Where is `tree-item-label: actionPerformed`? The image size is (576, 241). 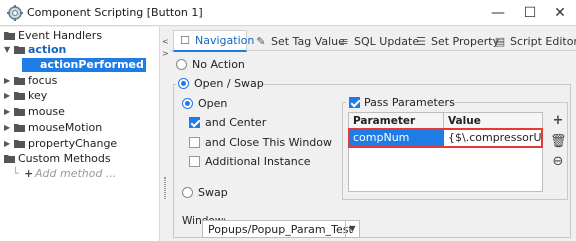 tree-item-label: actionPerformed is located at coordinates (92, 64).